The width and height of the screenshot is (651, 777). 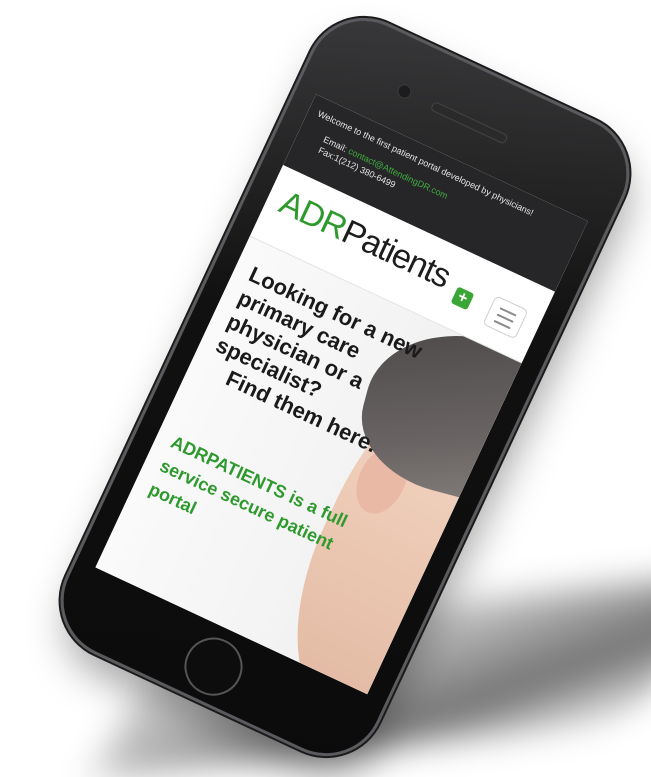 I want to click on front-camera, so click(x=404, y=91).